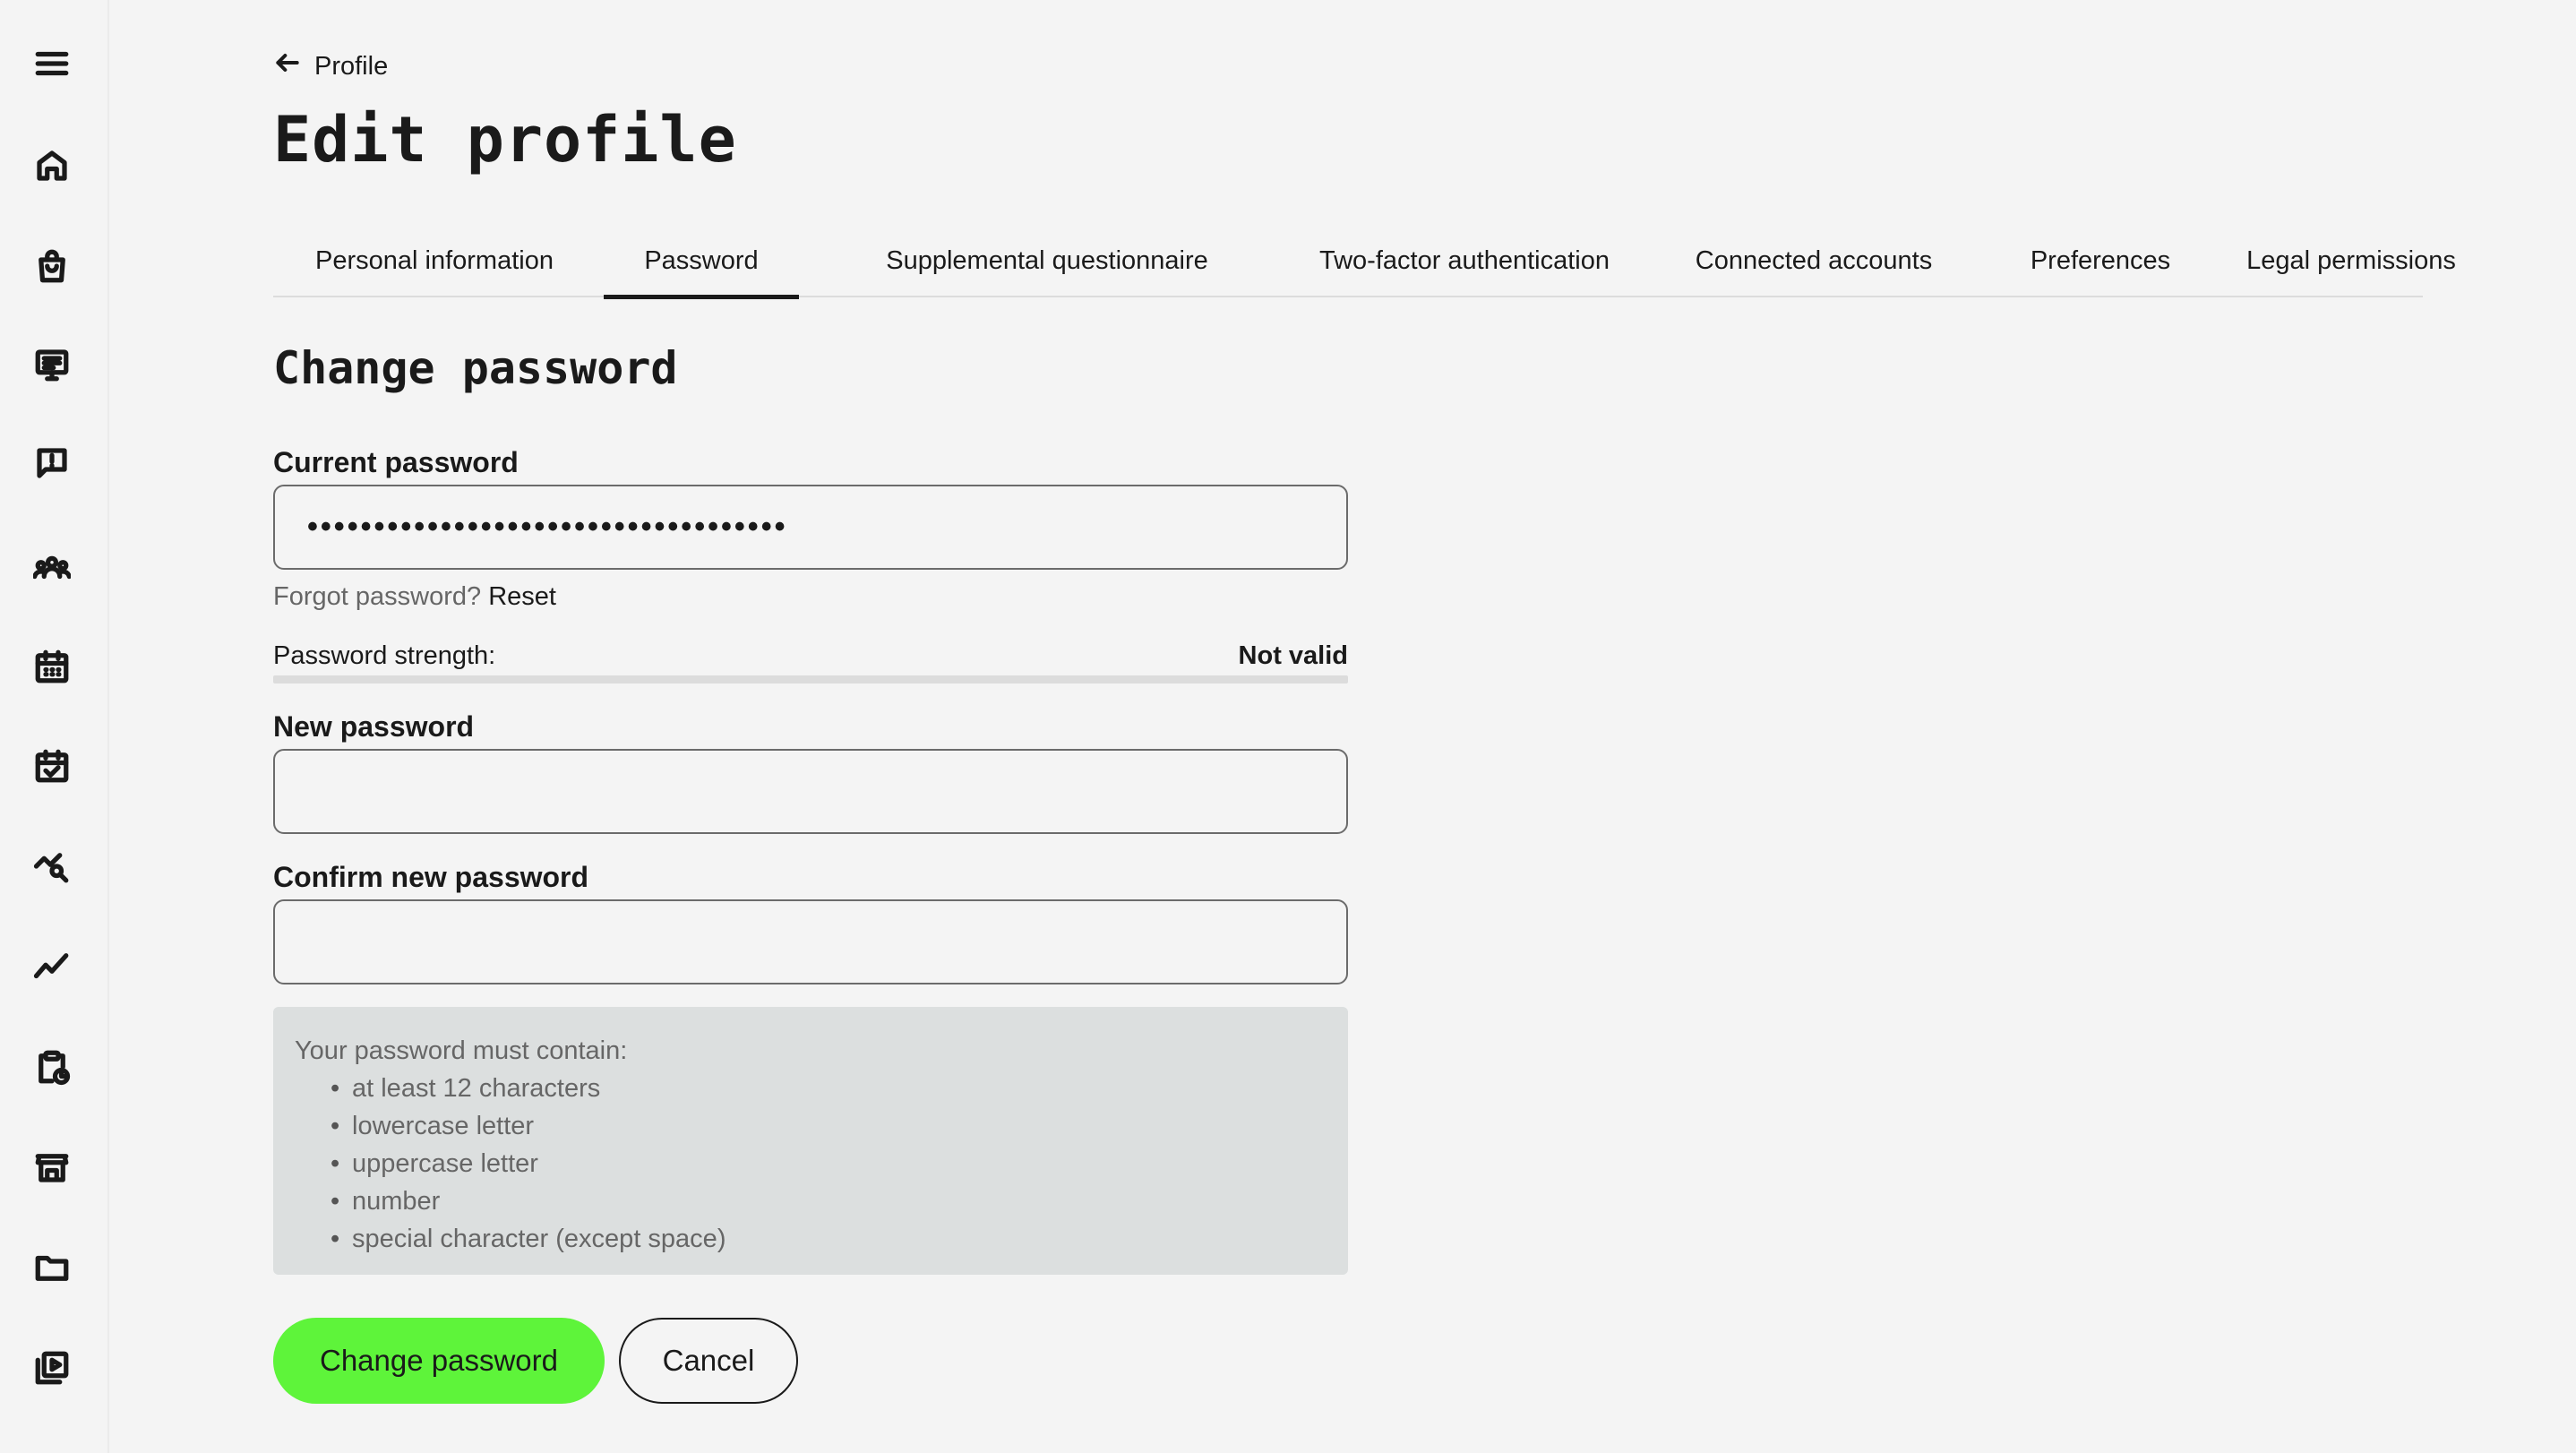 The image size is (2576, 1453). I want to click on tab-supplemental-questionnaire: Supplemental questionnaire, so click(1047, 261).